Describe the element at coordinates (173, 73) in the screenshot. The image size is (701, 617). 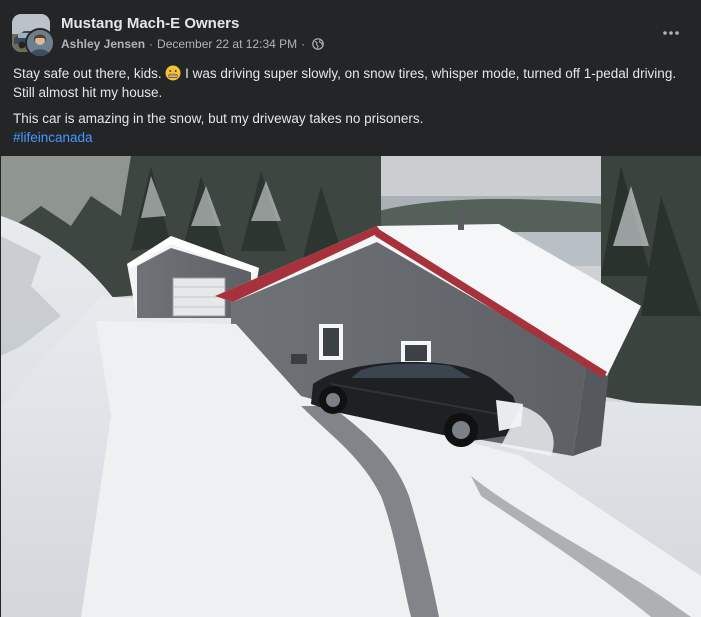
I see `grimacing-face-emoji-icon` at that location.